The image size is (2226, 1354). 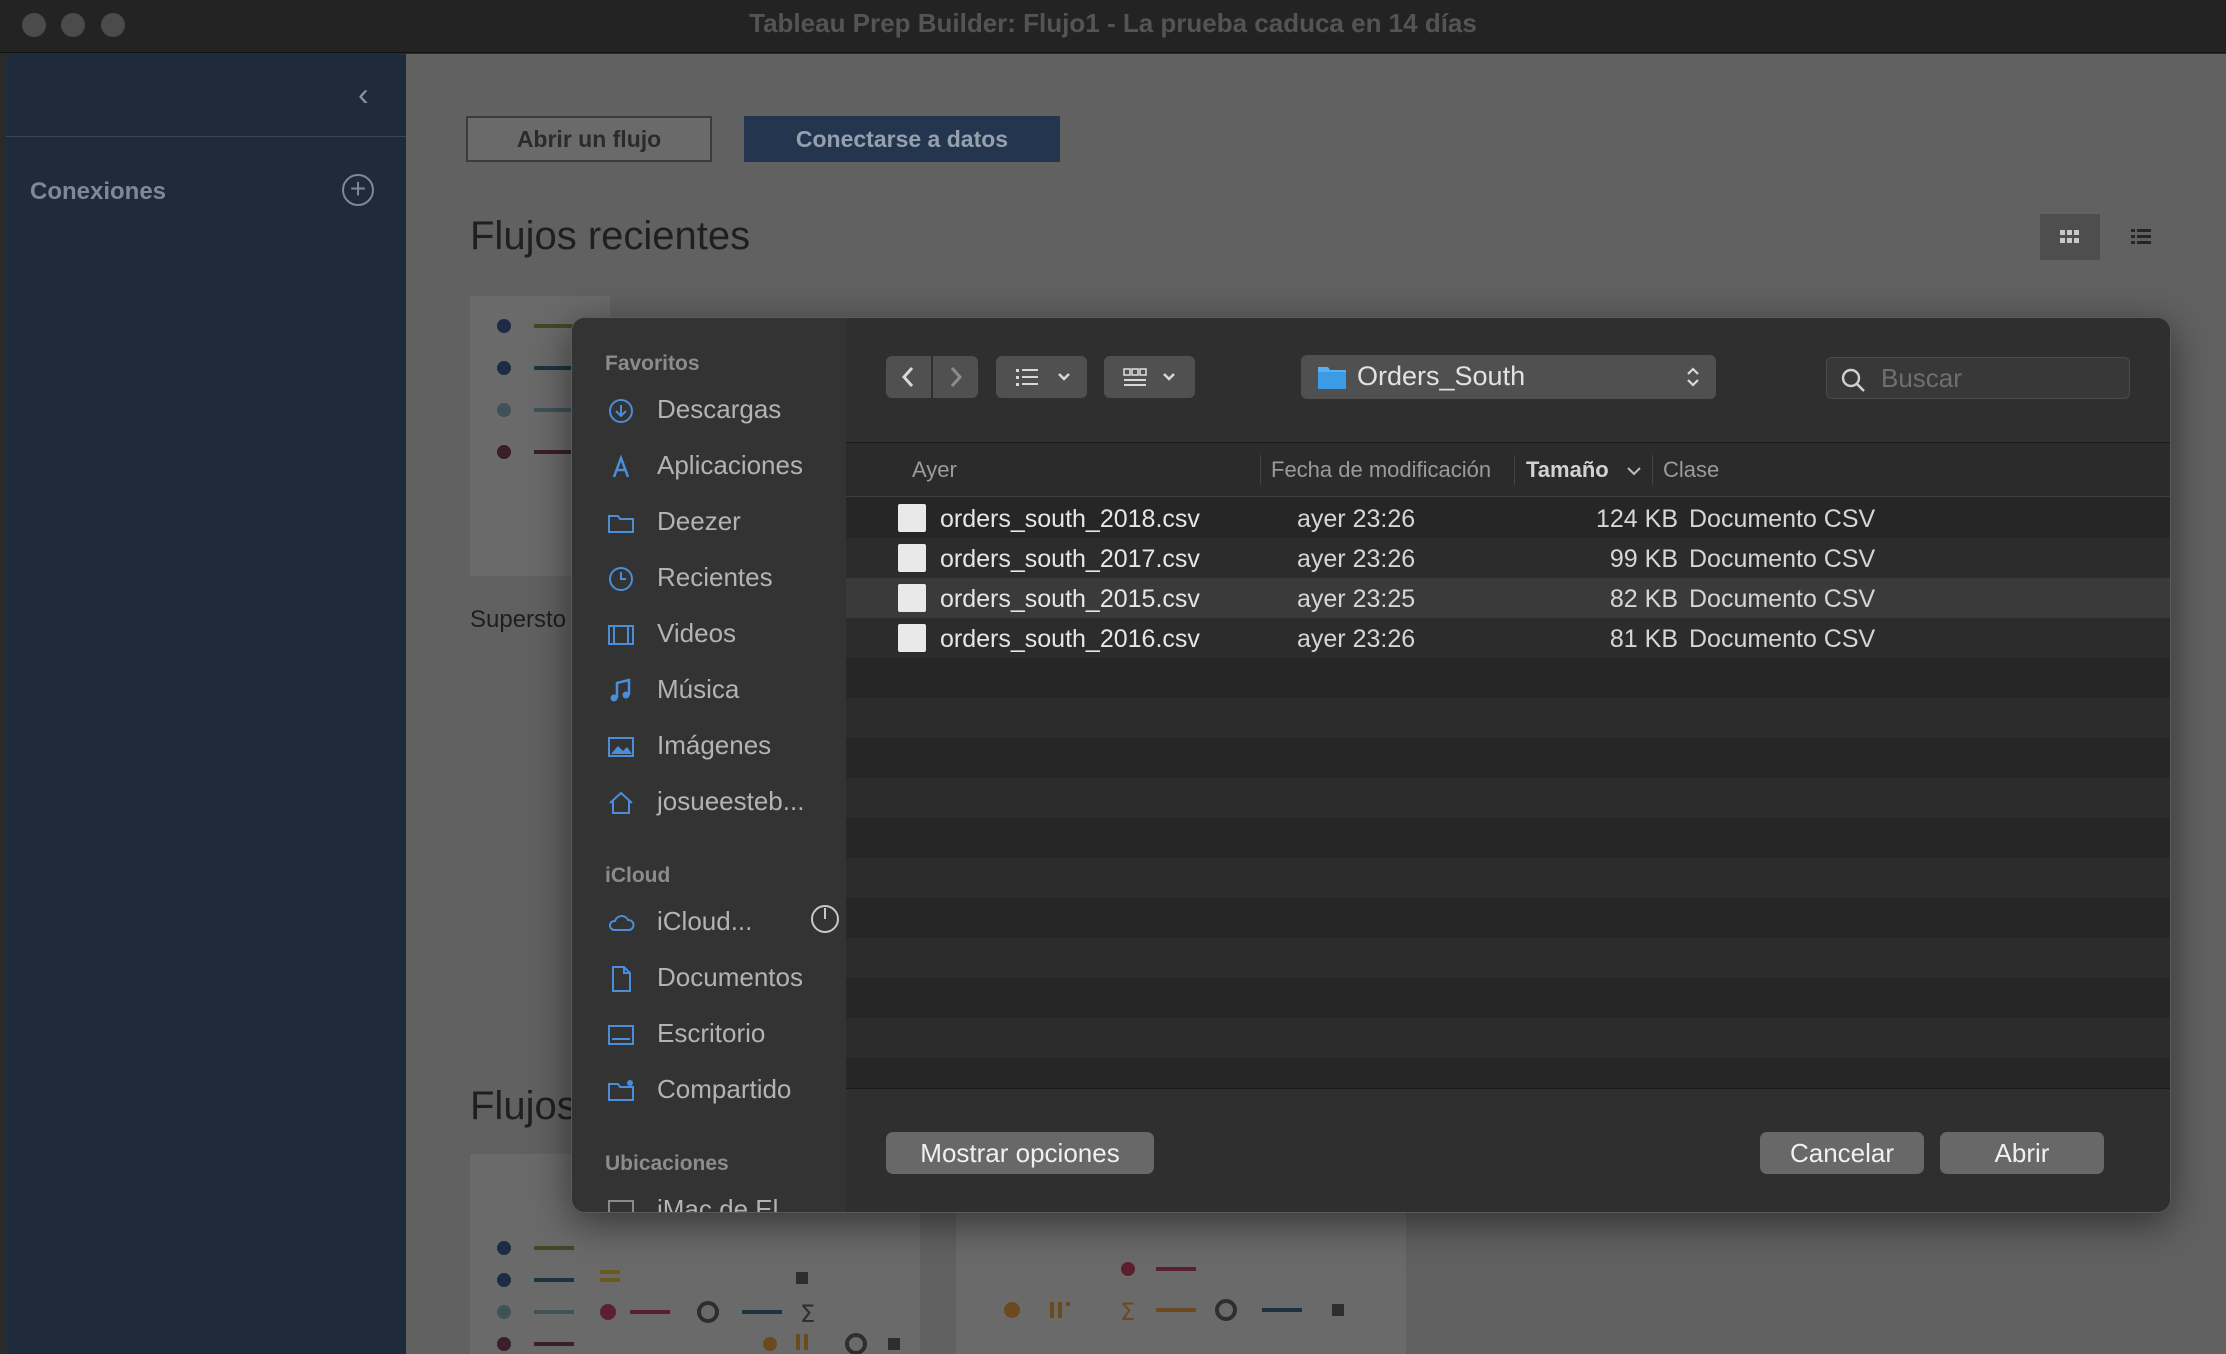 I want to click on sidebar-item-videos: Videos, so click(x=724, y=634).